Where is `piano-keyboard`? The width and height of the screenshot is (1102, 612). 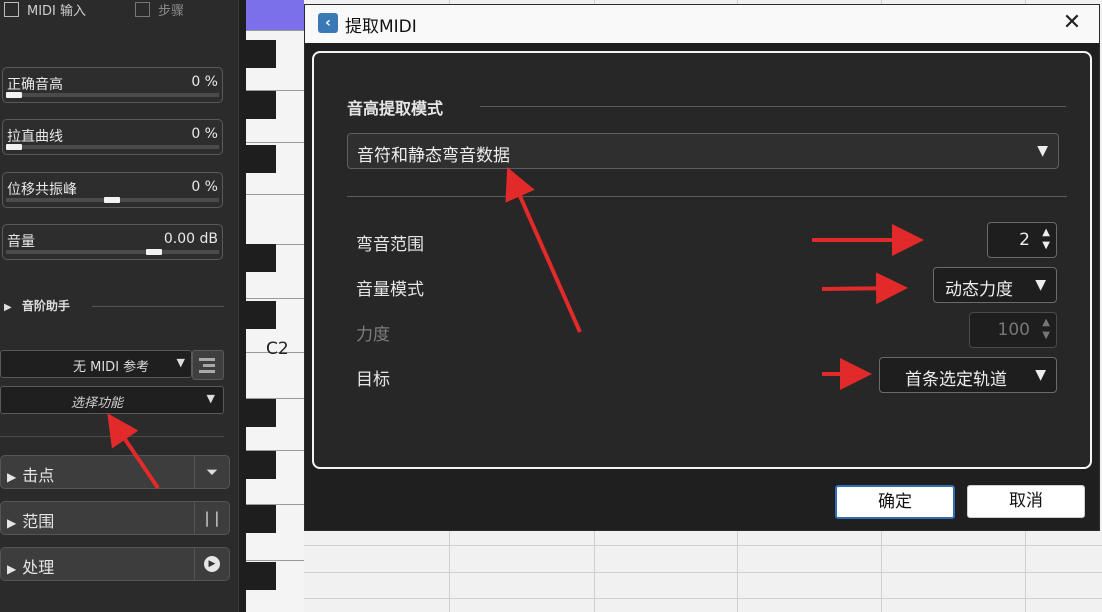 piano-keyboard is located at coordinates (275, 306).